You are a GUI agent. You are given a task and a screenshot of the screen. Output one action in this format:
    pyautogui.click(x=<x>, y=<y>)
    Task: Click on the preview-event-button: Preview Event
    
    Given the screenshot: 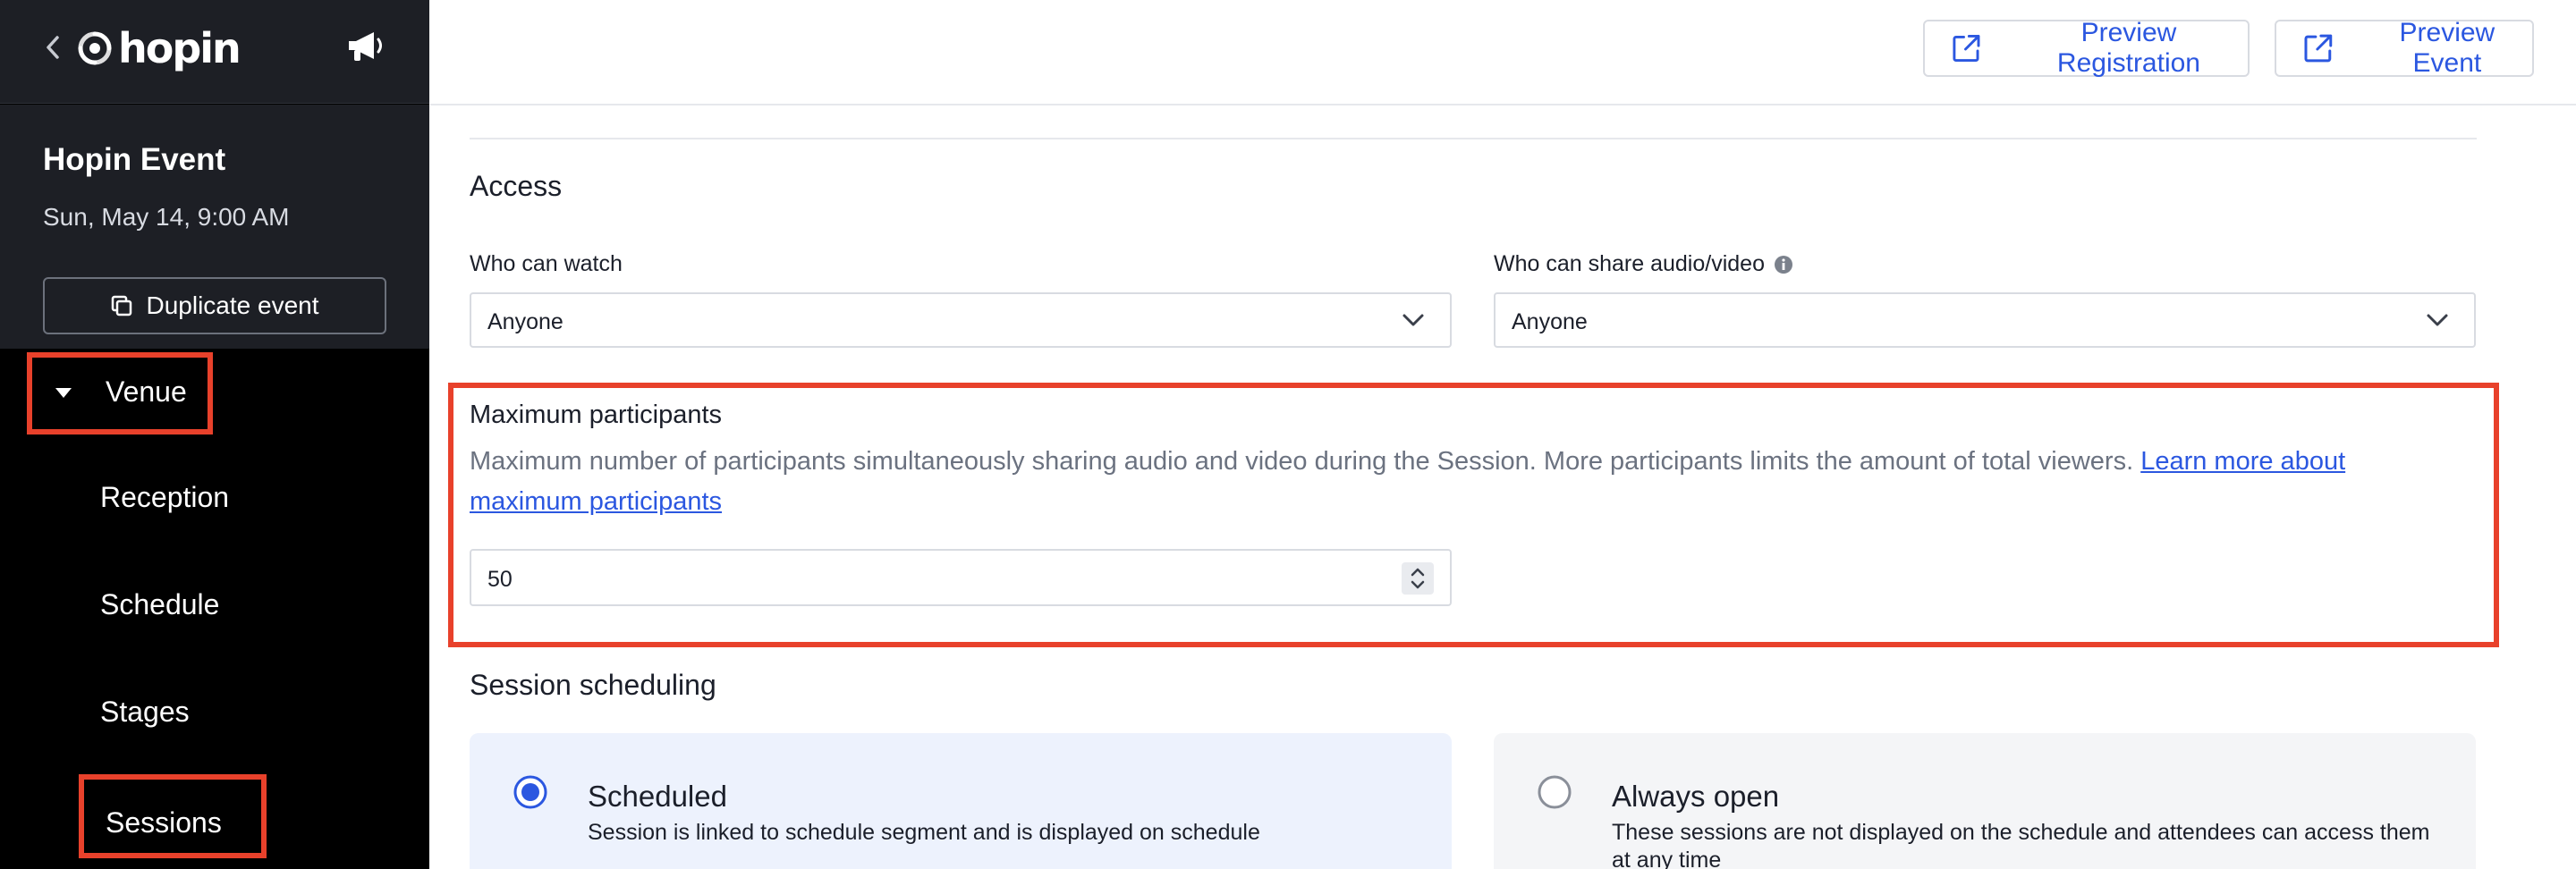 What is the action you would take?
    pyautogui.click(x=2404, y=48)
    